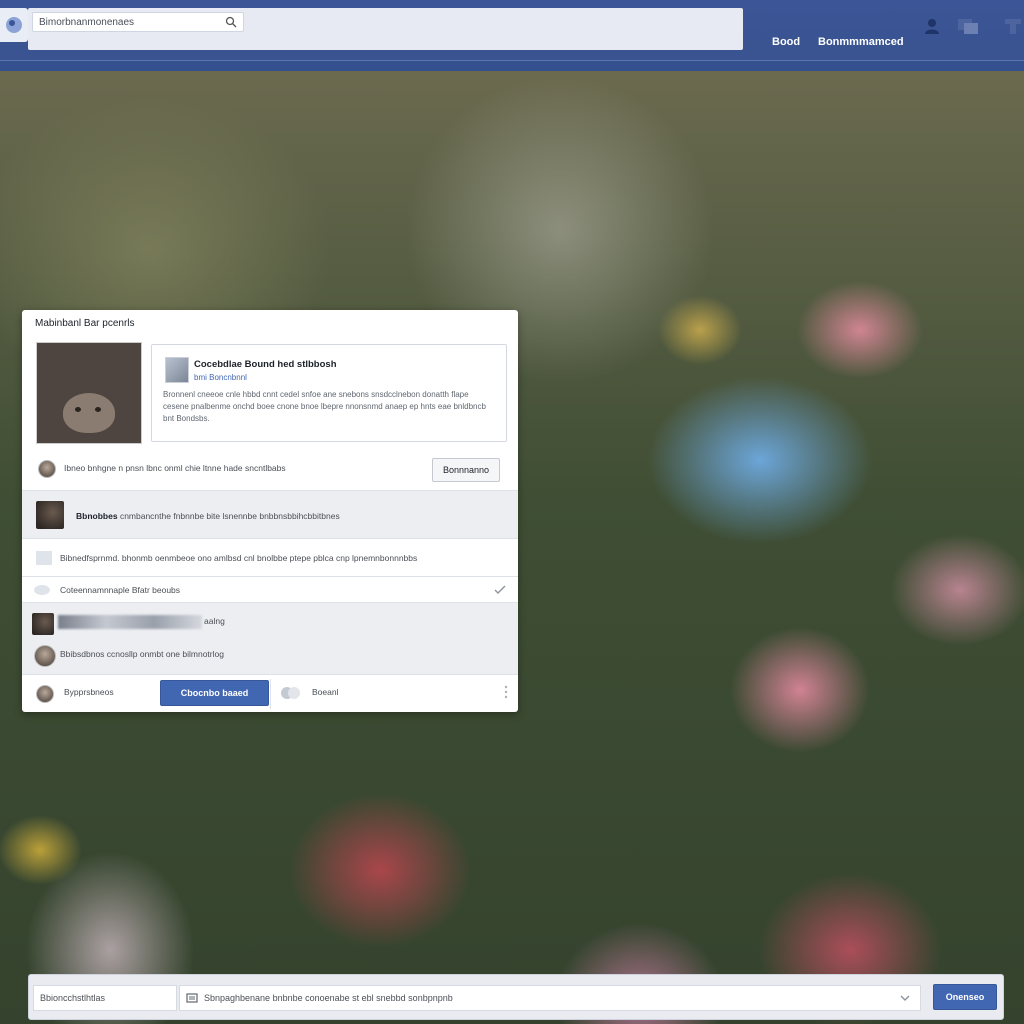 Image resolution: width=1024 pixels, height=1024 pixels. Describe the element at coordinates (466, 470) in the screenshot. I see `comment-button: Bonnnanno` at that location.